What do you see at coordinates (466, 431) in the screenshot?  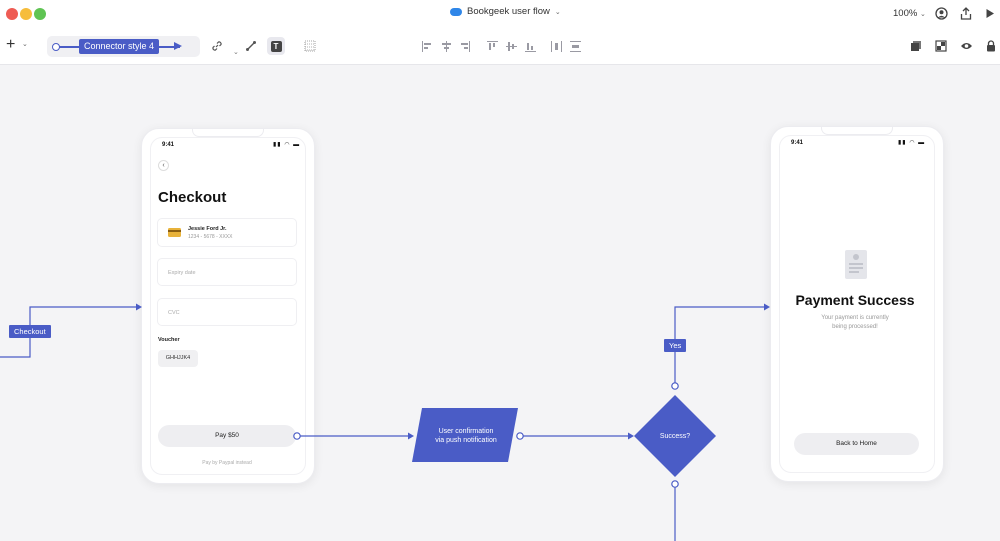 I see `process-label-line-1: User confirmation` at bounding box center [466, 431].